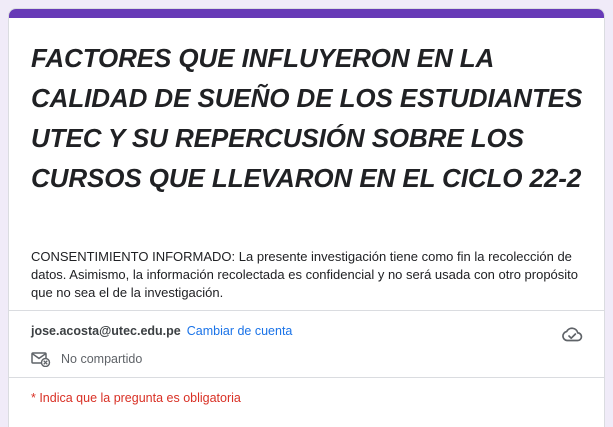 The height and width of the screenshot is (427, 613). I want to click on theme-accent-bar, so click(306, 13).